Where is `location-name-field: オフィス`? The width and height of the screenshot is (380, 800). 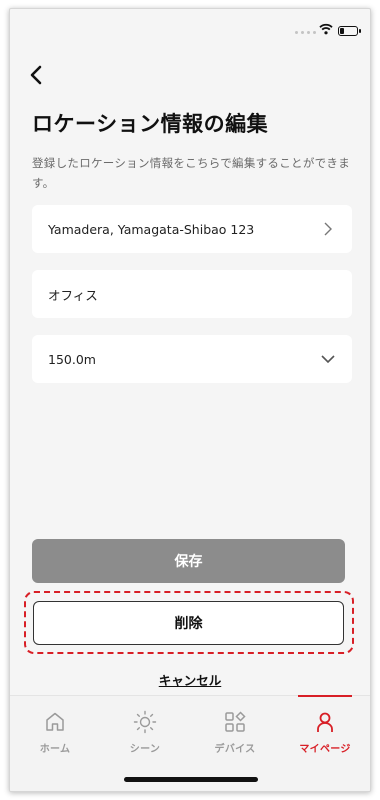
location-name-field: オフィス is located at coordinates (192, 294).